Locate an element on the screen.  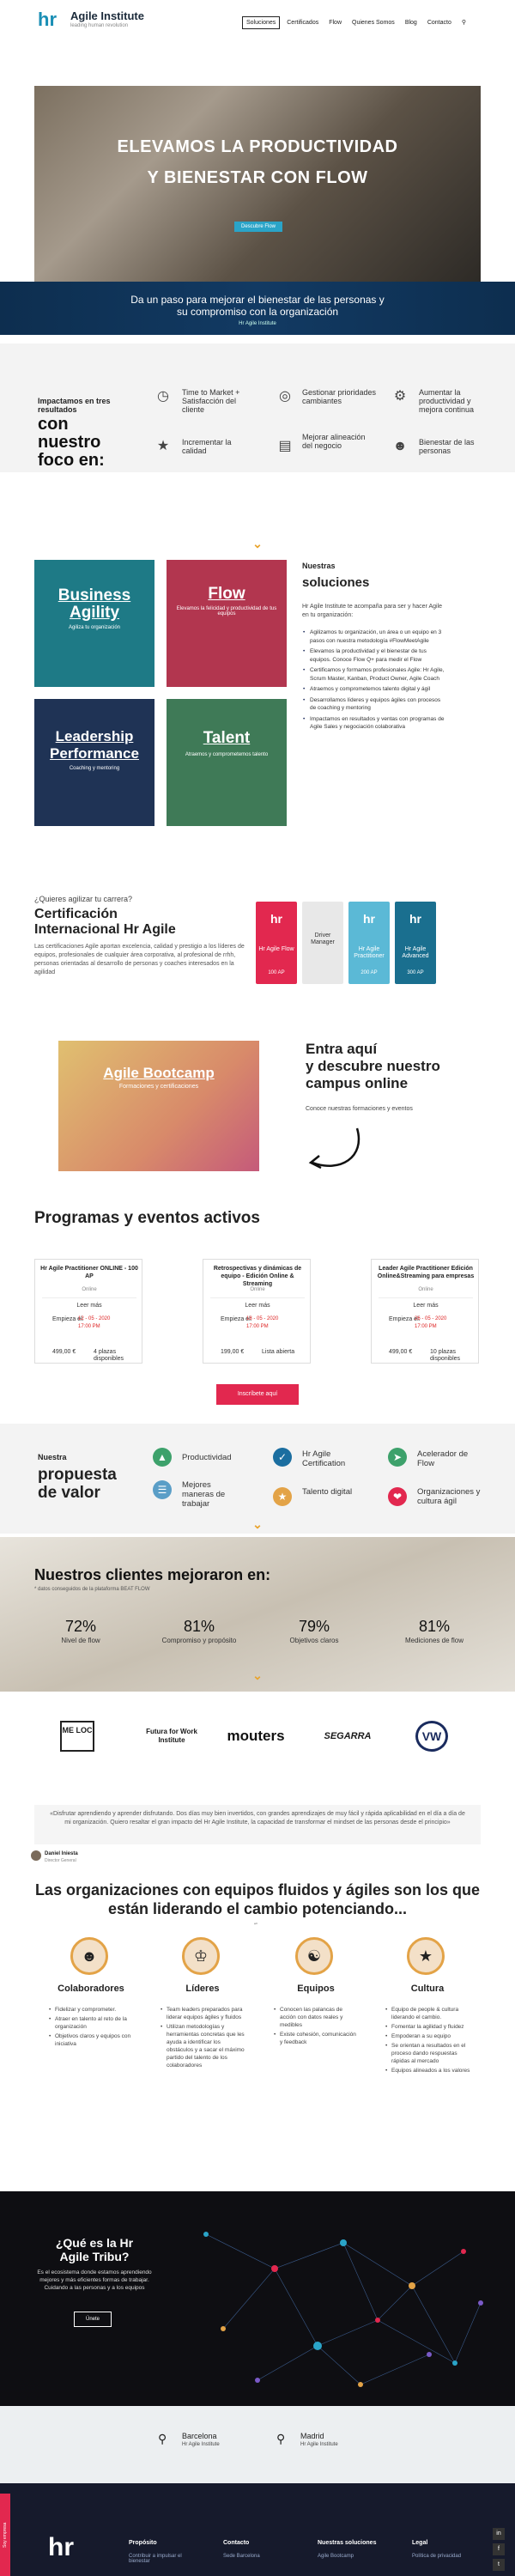
facebook-icon: f is located at coordinates (499, 2549).